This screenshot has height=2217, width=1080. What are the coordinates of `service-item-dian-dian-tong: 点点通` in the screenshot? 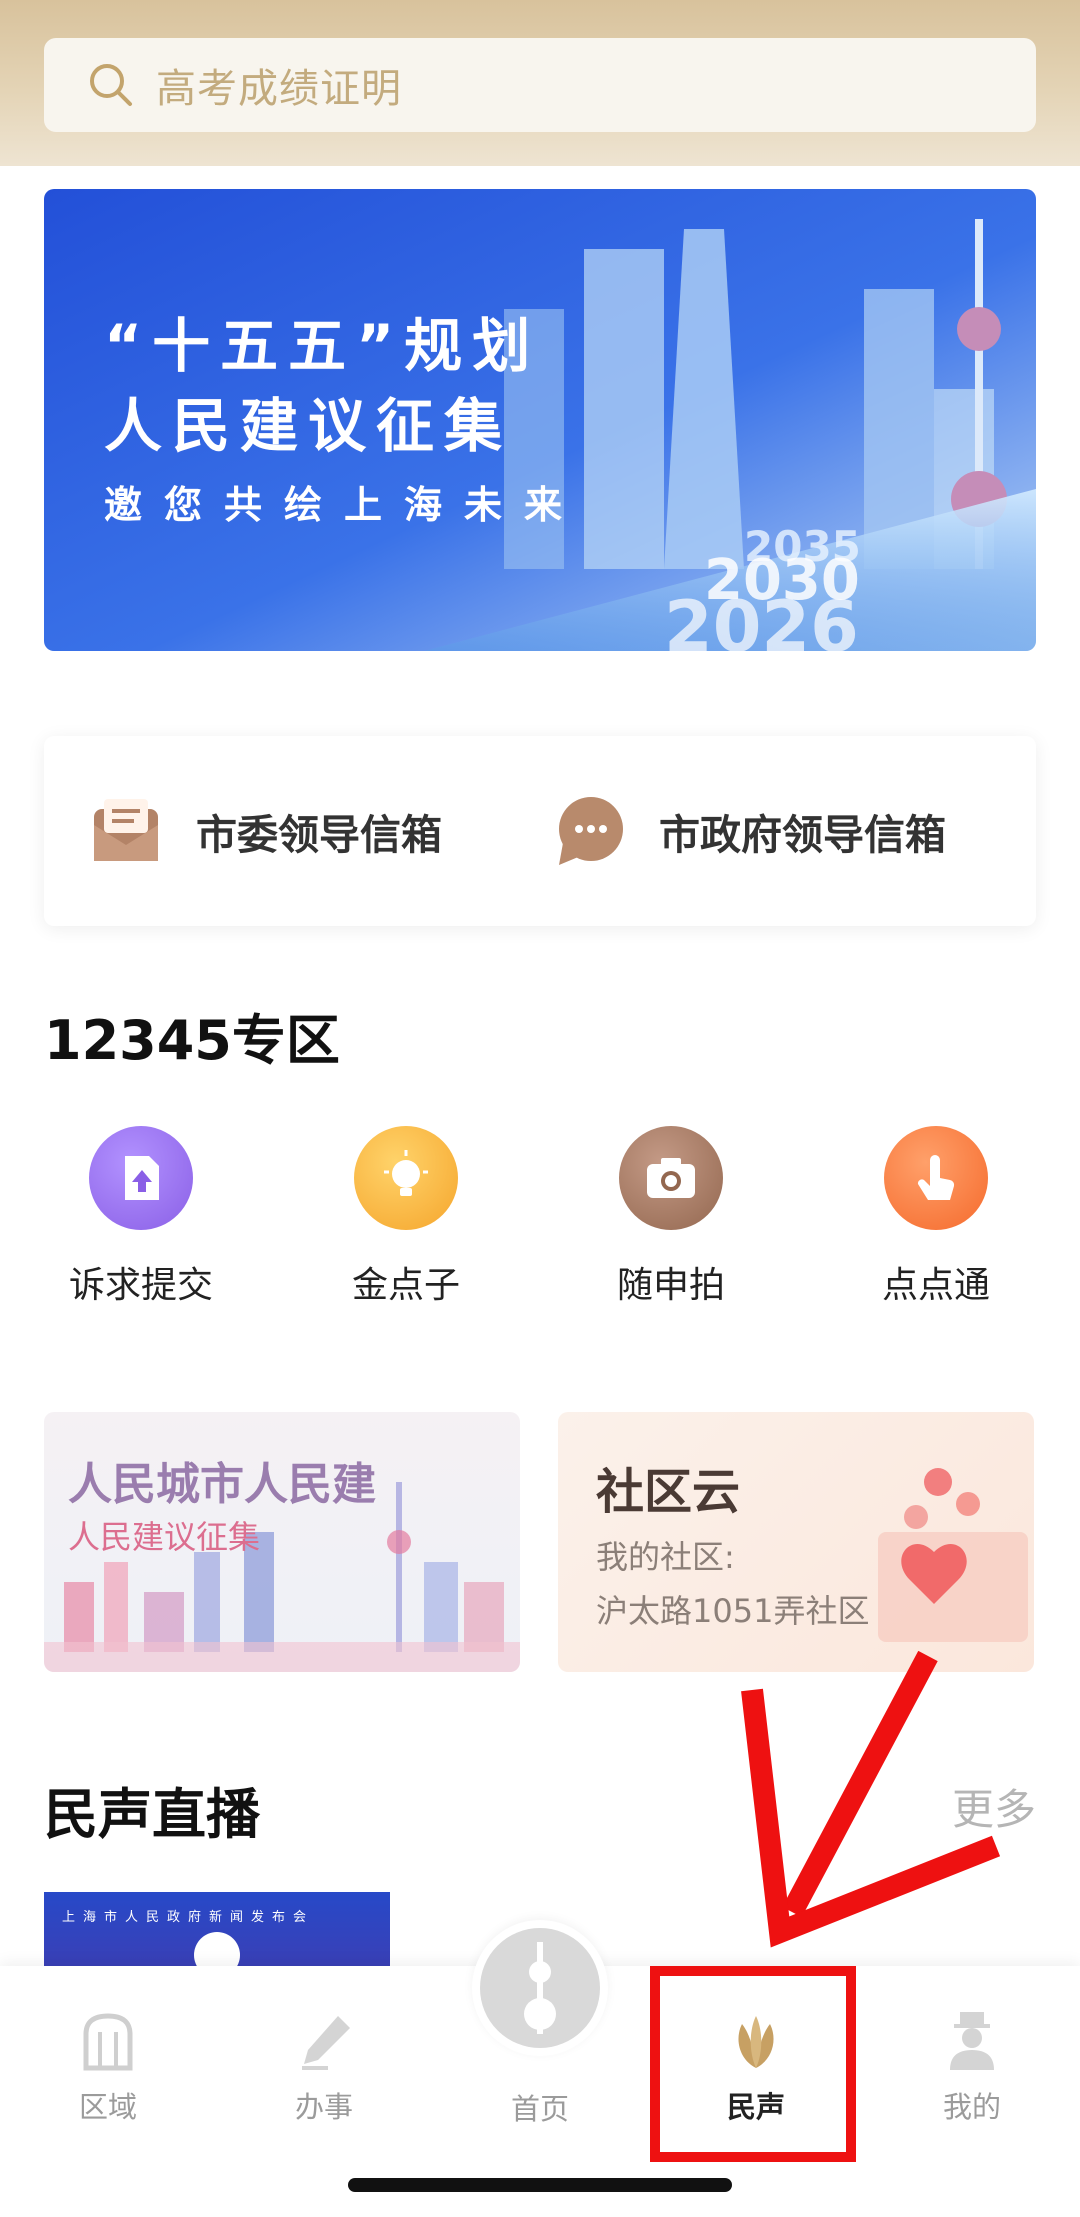 It's located at (936, 1216).